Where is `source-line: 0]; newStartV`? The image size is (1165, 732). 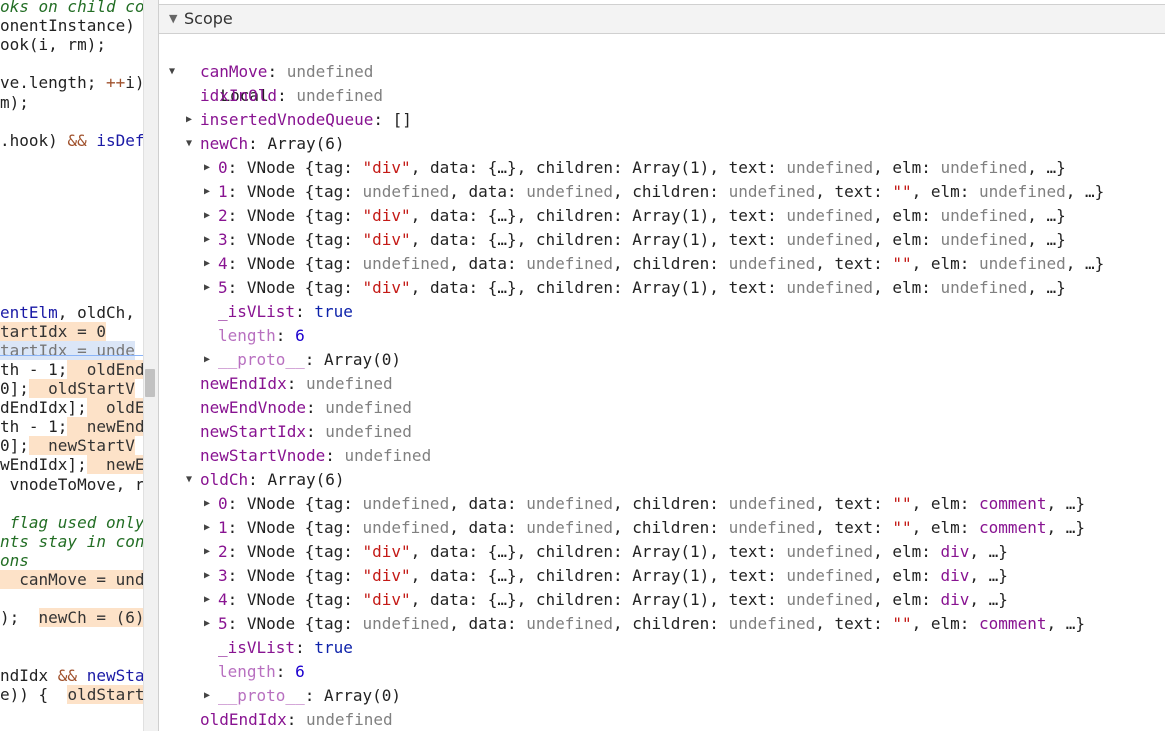 source-line: 0]; newStartV is located at coordinates (67, 446).